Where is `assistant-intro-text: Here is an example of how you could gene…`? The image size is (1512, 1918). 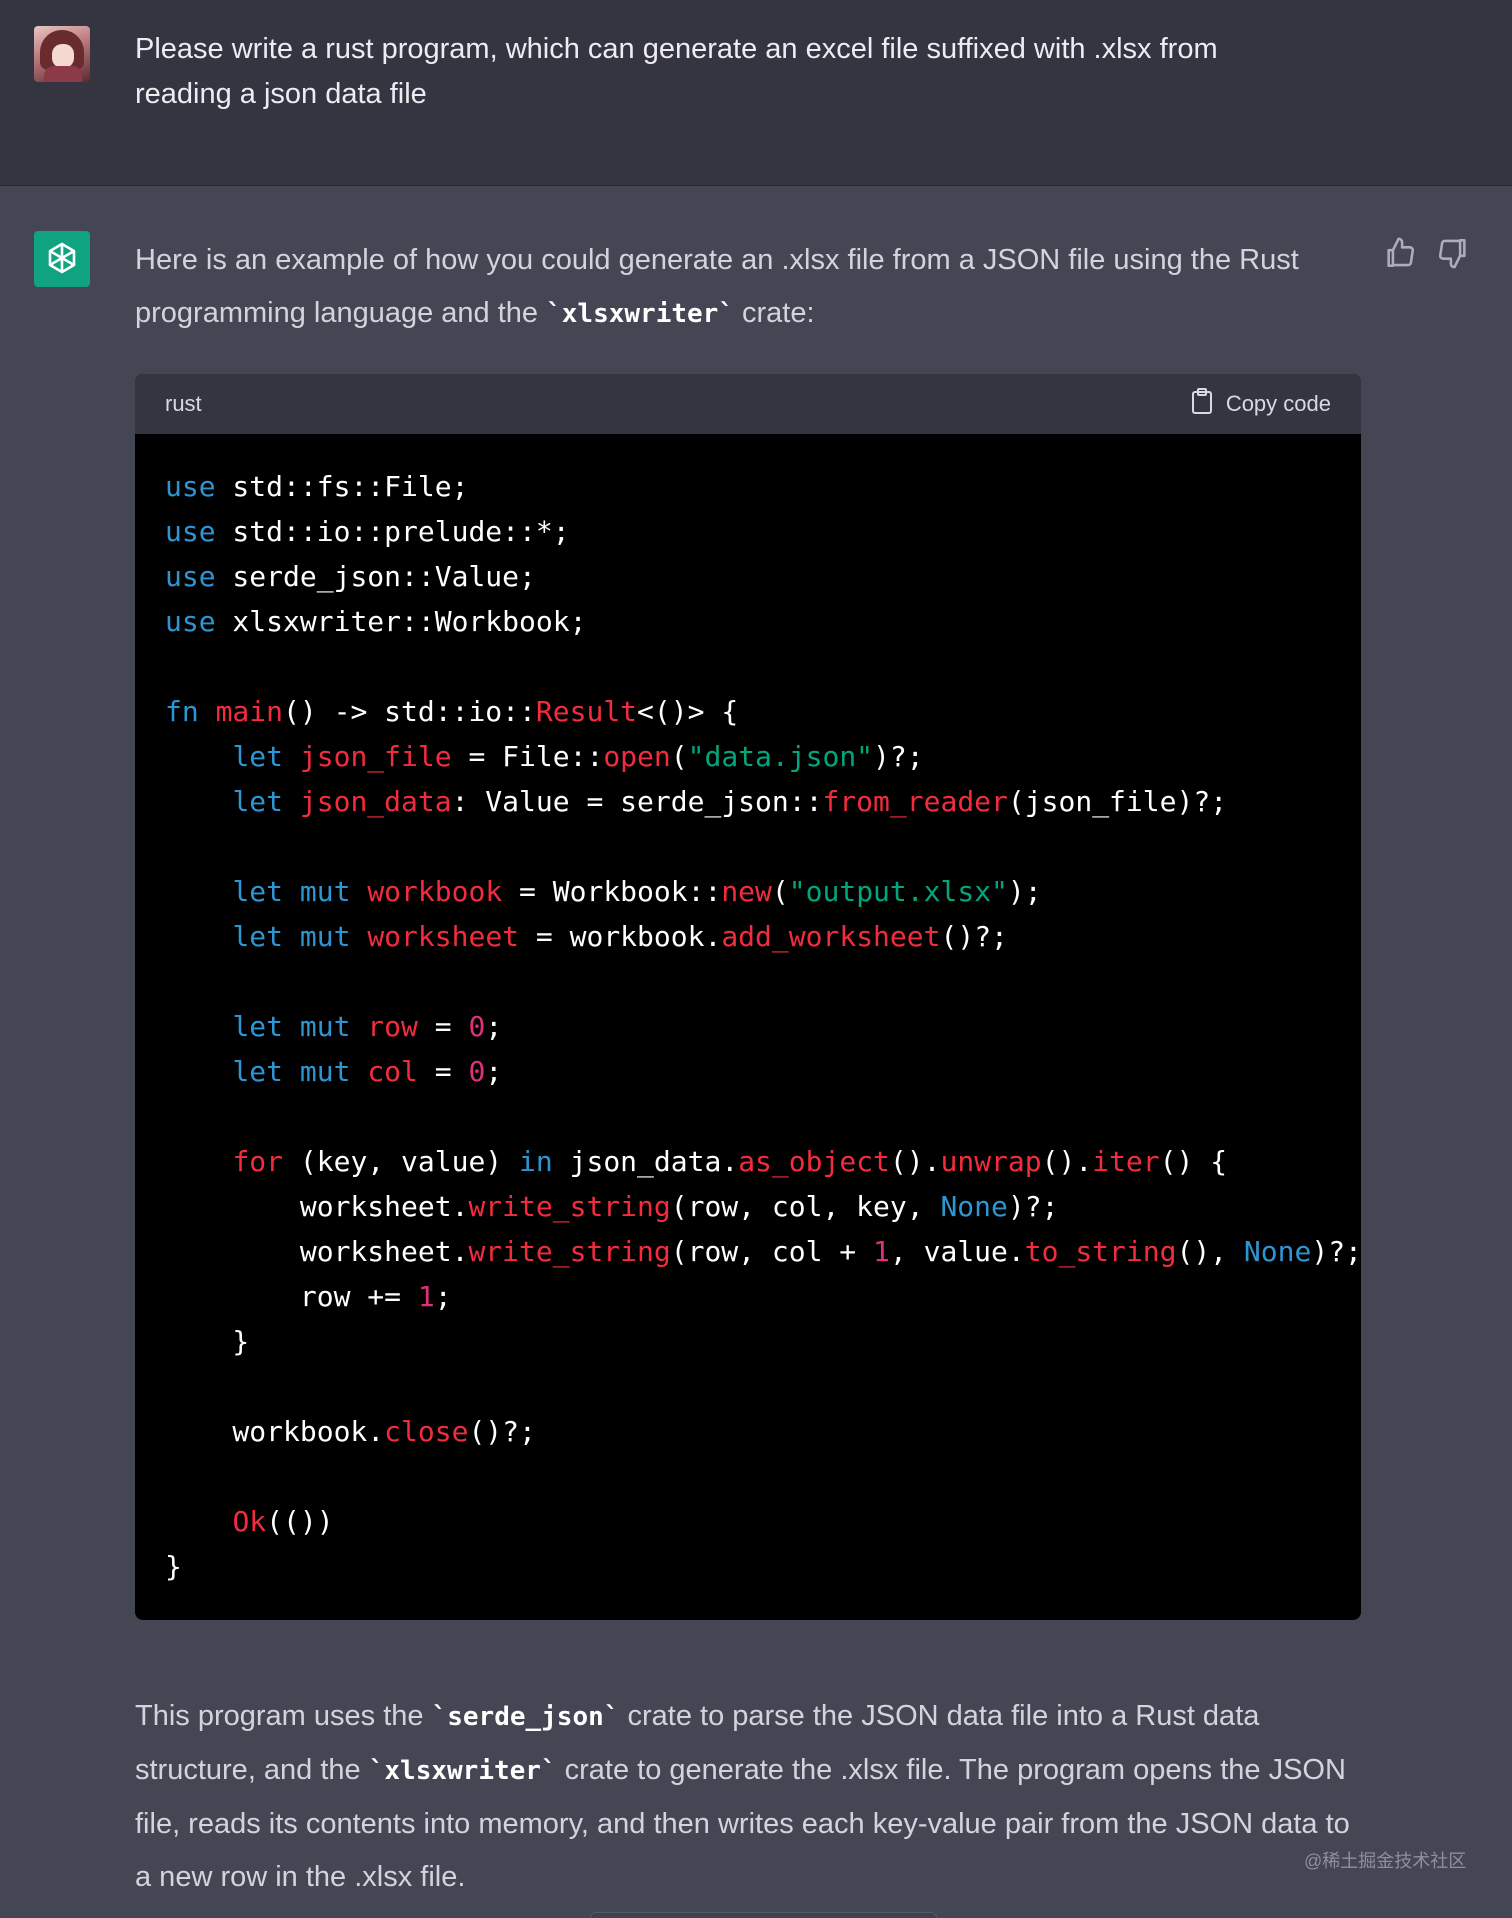 assistant-intro-text: Here is an example of how you could gene… is located at coordinates (750, 287).